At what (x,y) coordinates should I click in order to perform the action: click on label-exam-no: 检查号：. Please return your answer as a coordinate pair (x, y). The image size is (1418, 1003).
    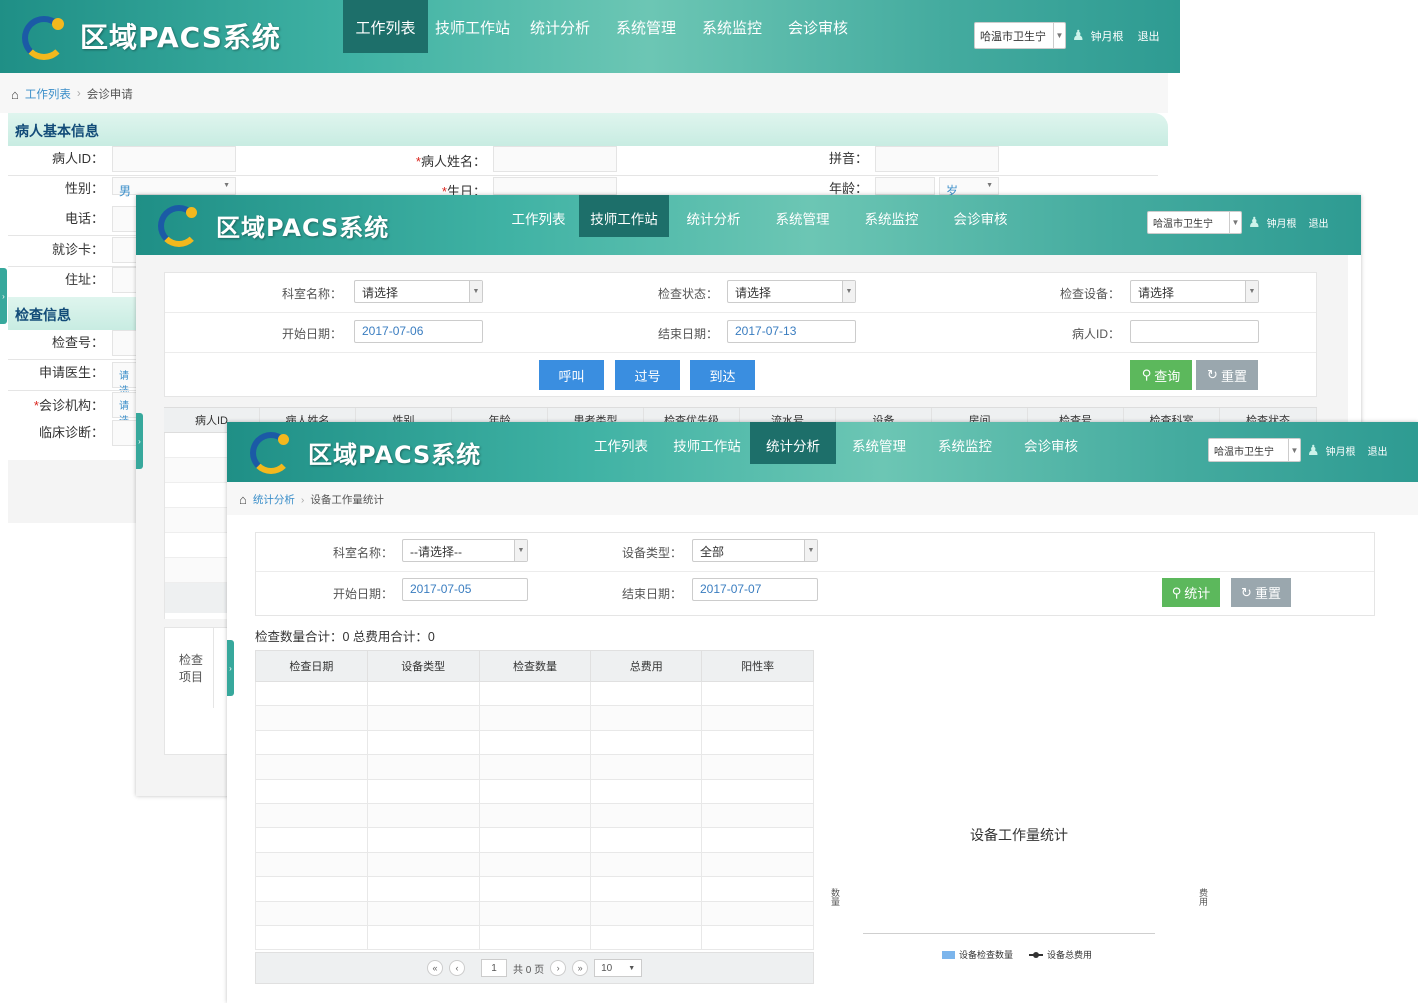
    Looking at the image, I should click on (77, 342).